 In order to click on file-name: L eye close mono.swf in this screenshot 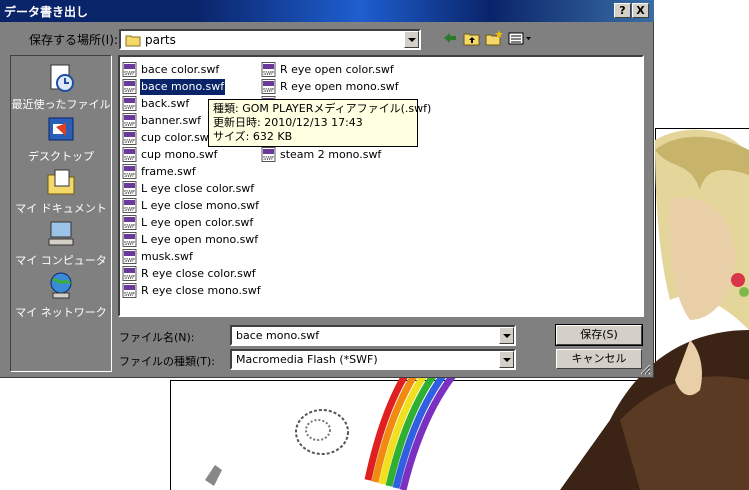, I will do `click(200, 205)`.